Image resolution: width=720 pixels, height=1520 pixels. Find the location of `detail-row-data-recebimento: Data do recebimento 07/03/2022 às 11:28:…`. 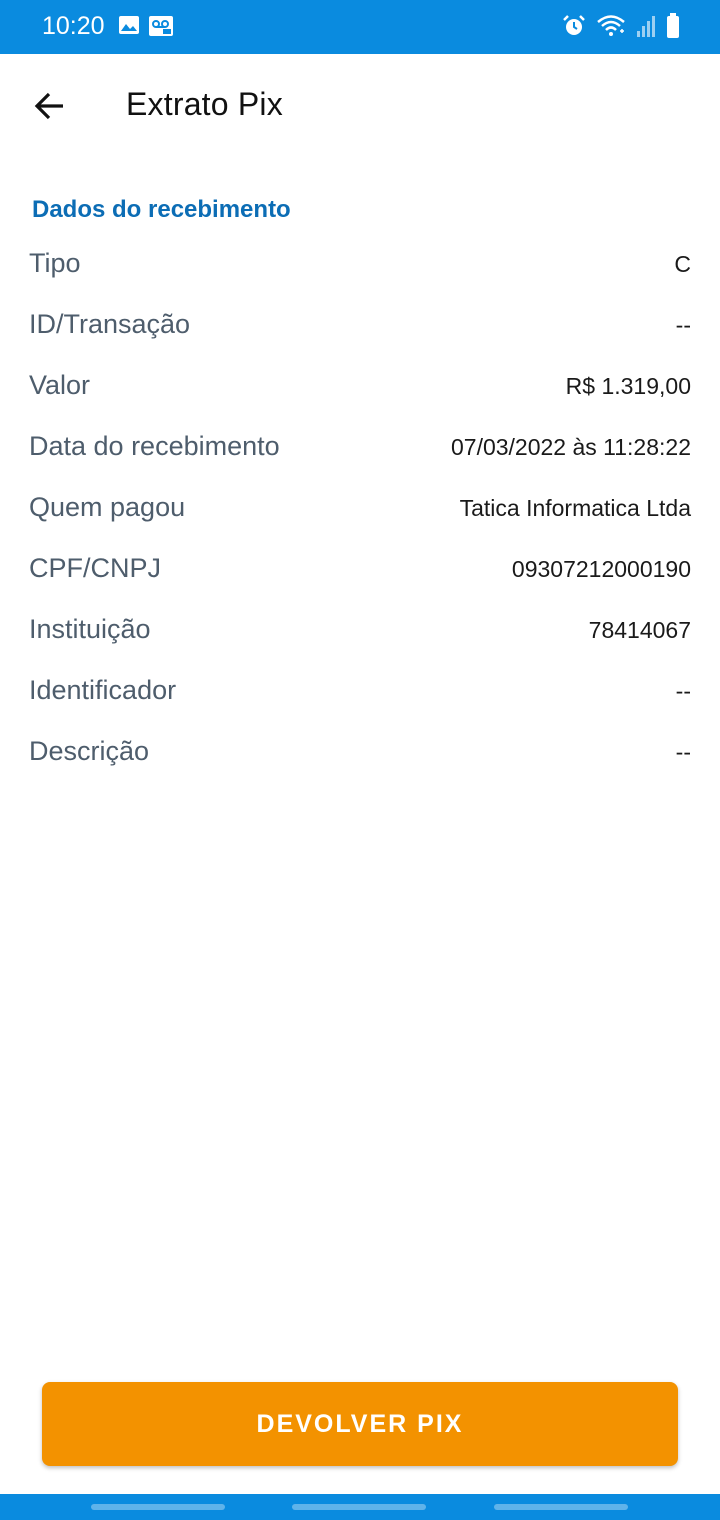

detail-row-data-recebimento: Data do recebimento 07/03/2022 às 11:28:… is located at coordinates (360, 447).